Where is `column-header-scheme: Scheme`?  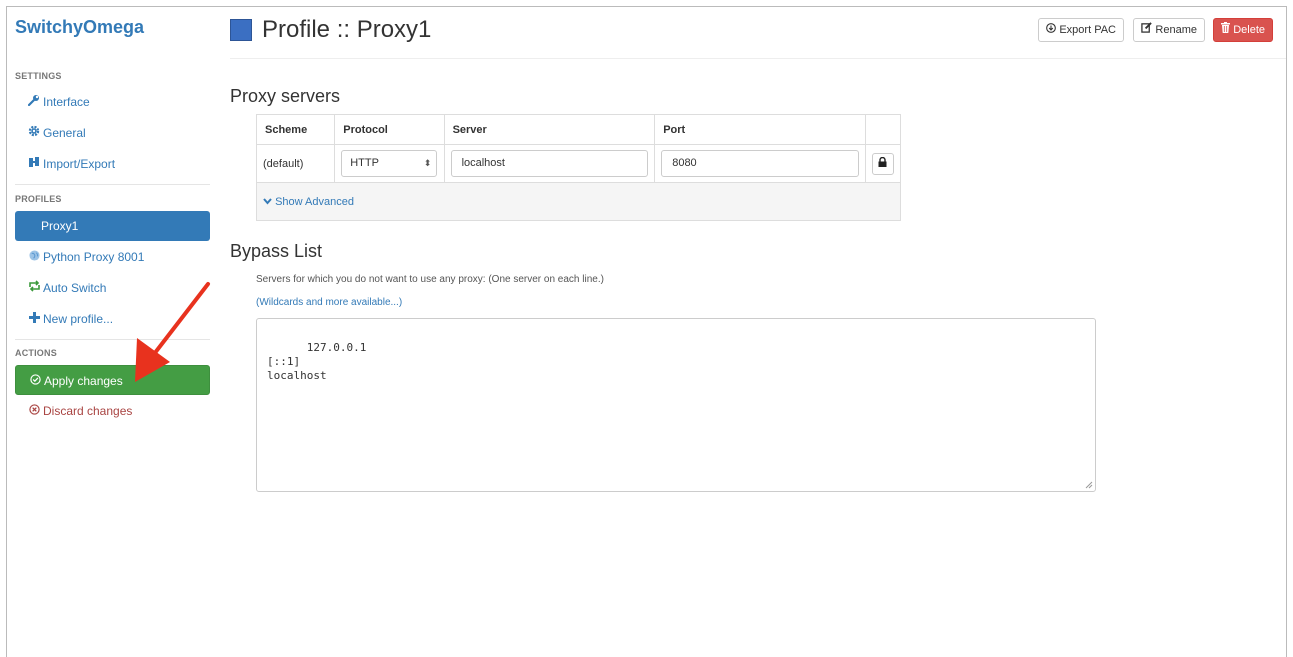
column-header-scheme: Scheme is located at coordinates (295, 129).